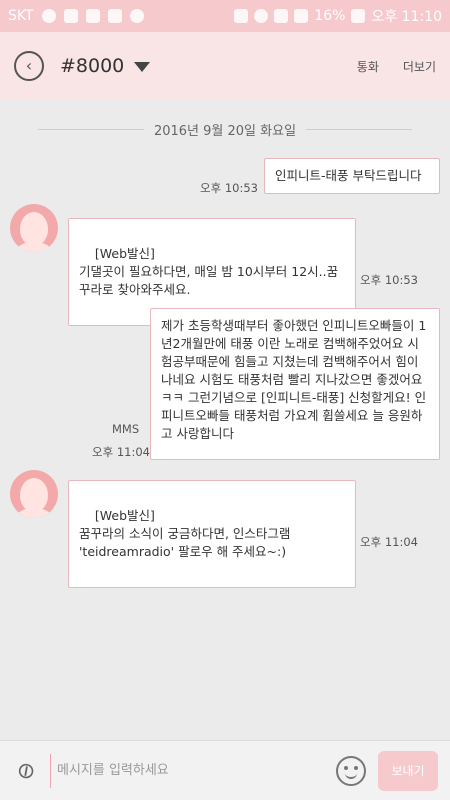  I want to click on heart-icon, so click(48, 16).